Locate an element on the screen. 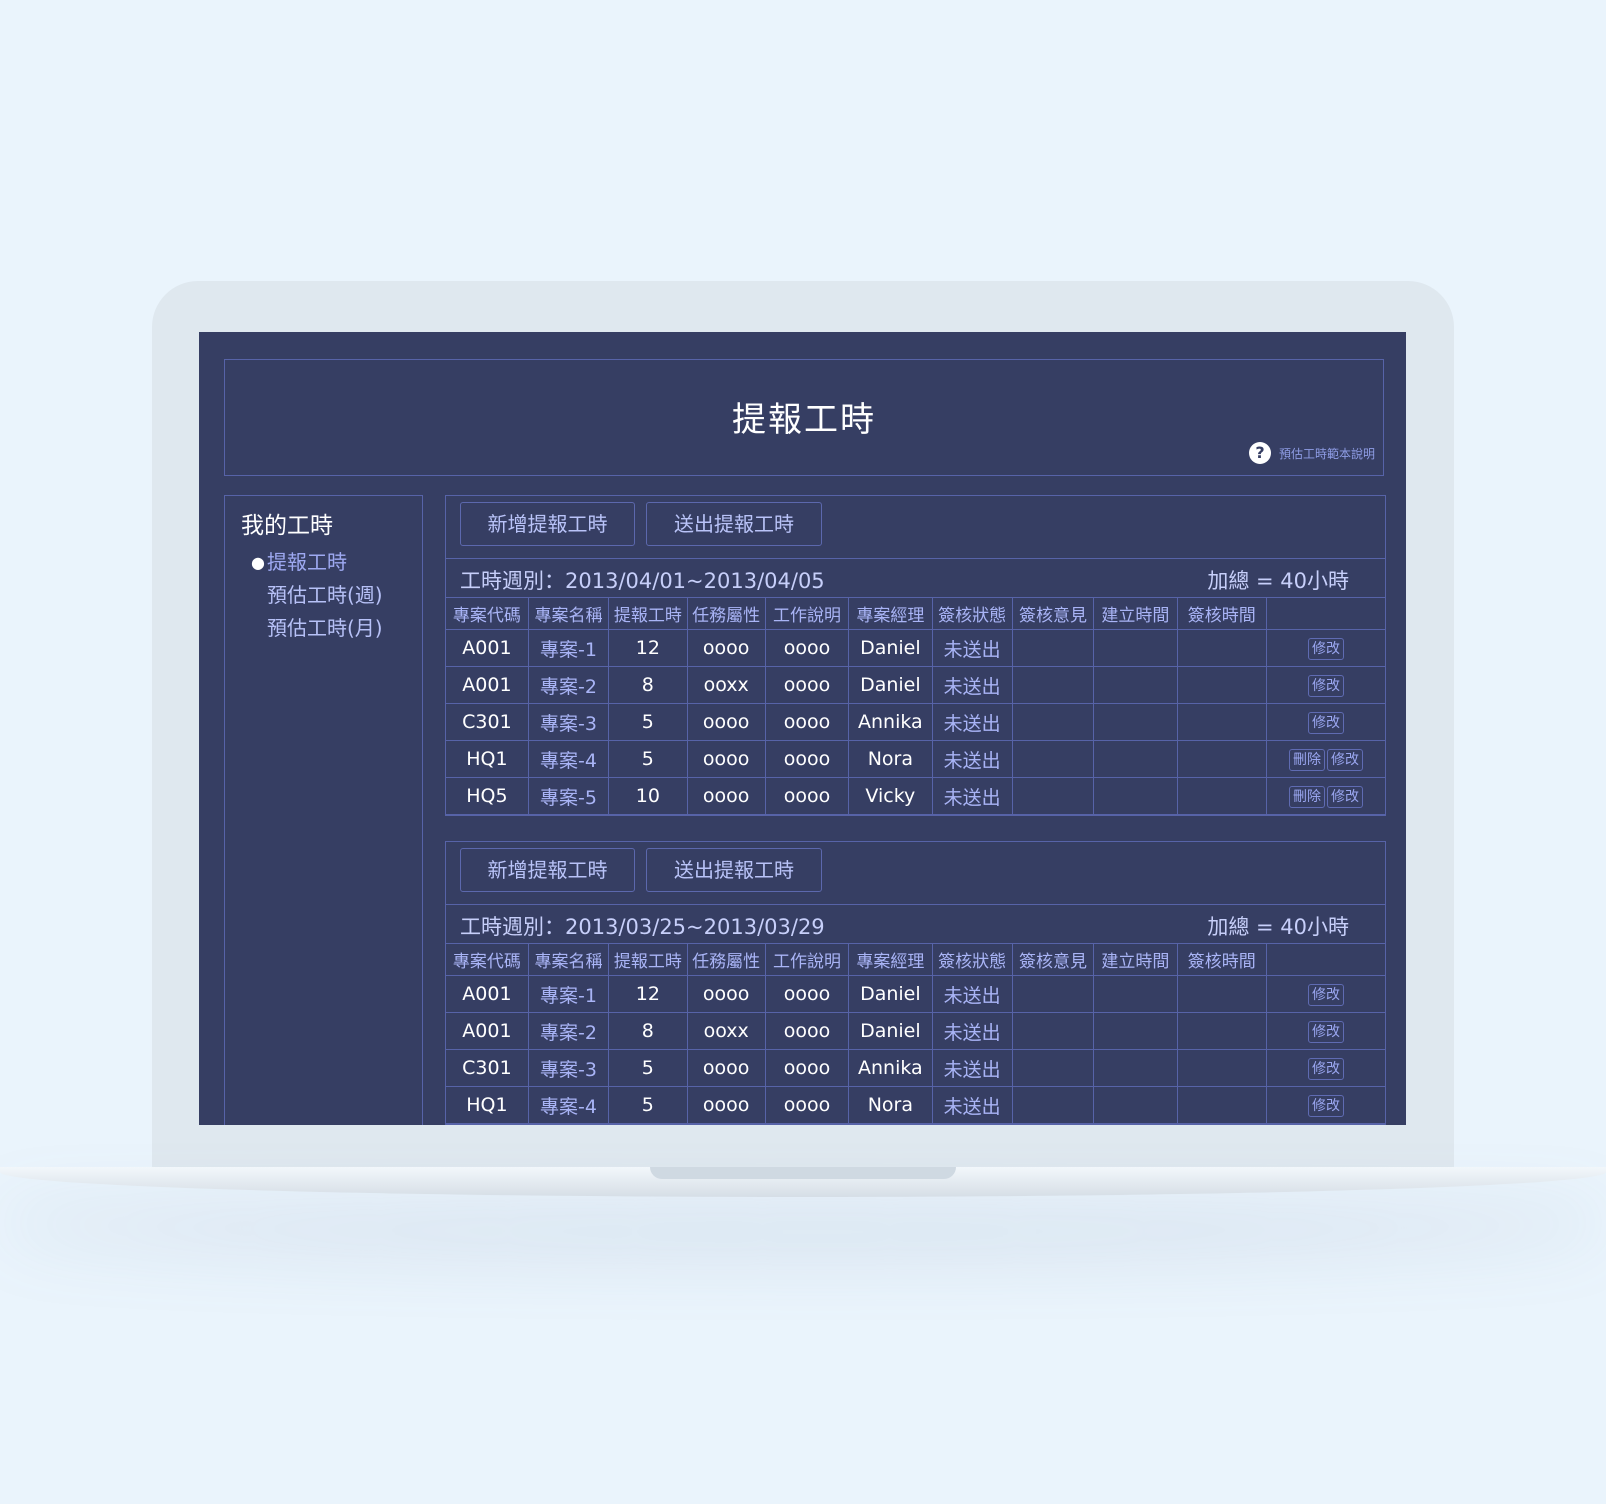  project-code-cell: C301 is located at coordinates (487, 722).